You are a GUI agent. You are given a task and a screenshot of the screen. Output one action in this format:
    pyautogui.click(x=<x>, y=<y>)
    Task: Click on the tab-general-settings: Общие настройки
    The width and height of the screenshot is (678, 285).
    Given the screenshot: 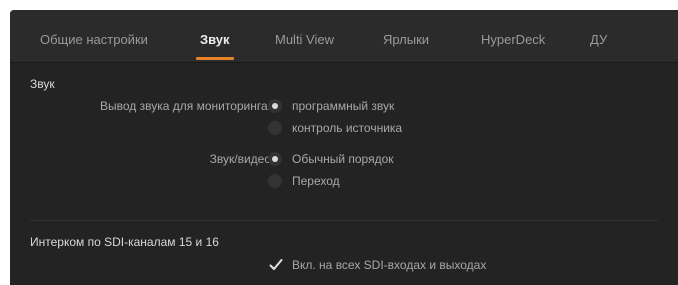 What is the action you would take?
    pyautogui.click(x=94, y=39)
    